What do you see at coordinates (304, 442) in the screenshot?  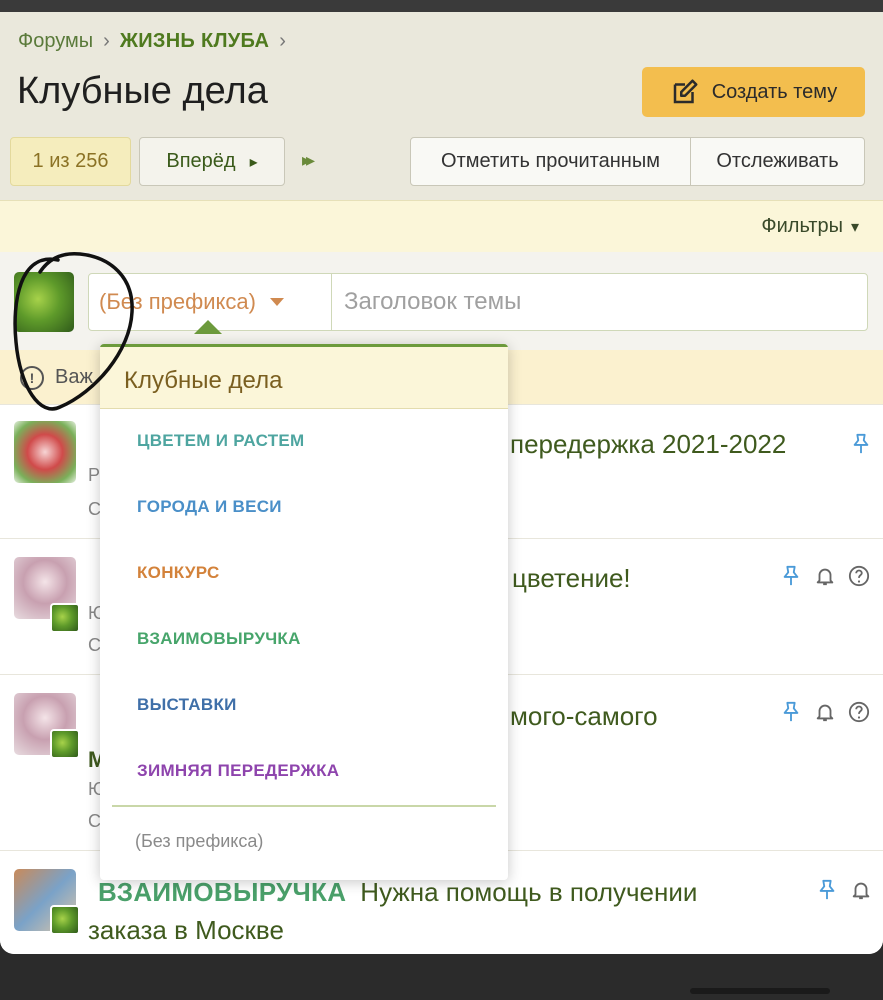 I see `prefix-option: ЦВЕТЕМ И РАСТЕМ` at bounding box center [304, 442].